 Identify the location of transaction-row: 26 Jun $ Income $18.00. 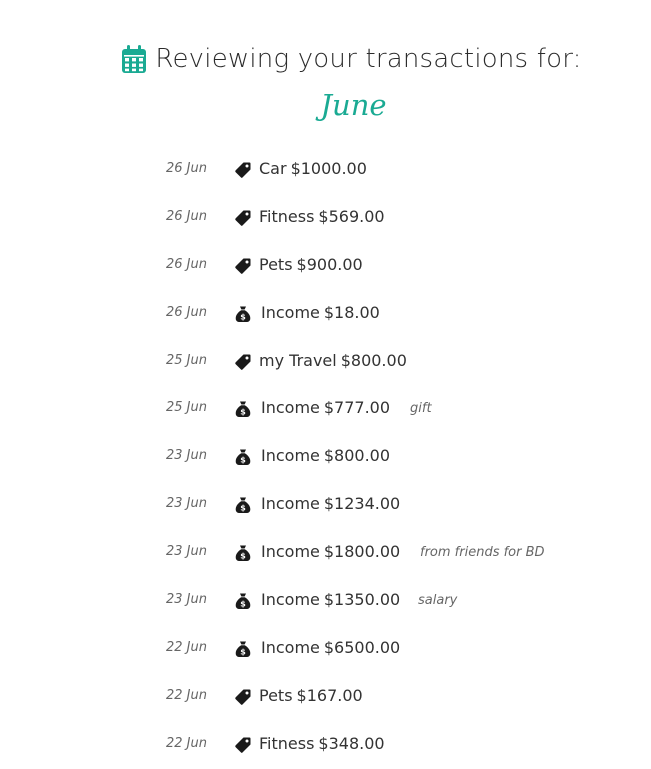
(325, 314).